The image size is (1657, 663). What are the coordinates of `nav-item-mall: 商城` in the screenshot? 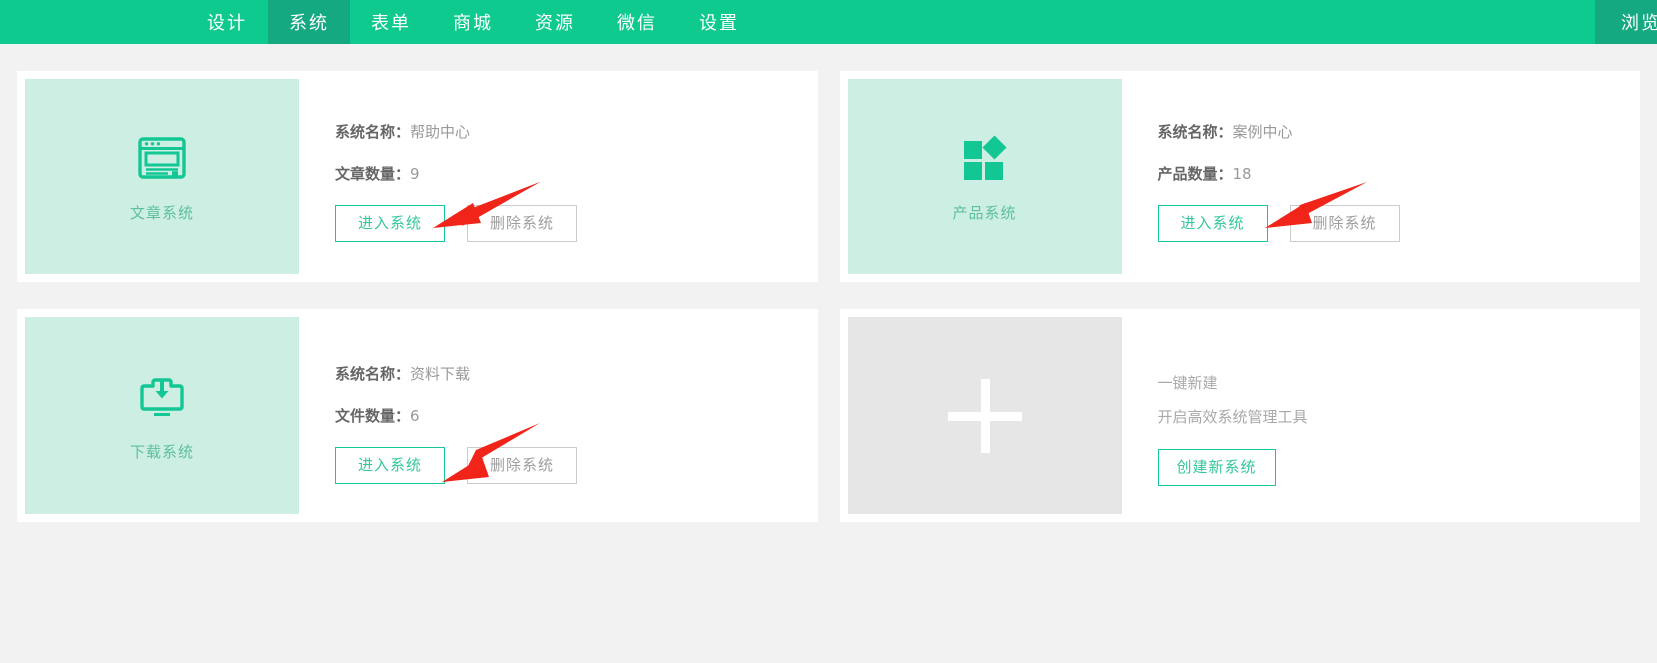 It's located at (473, 22).